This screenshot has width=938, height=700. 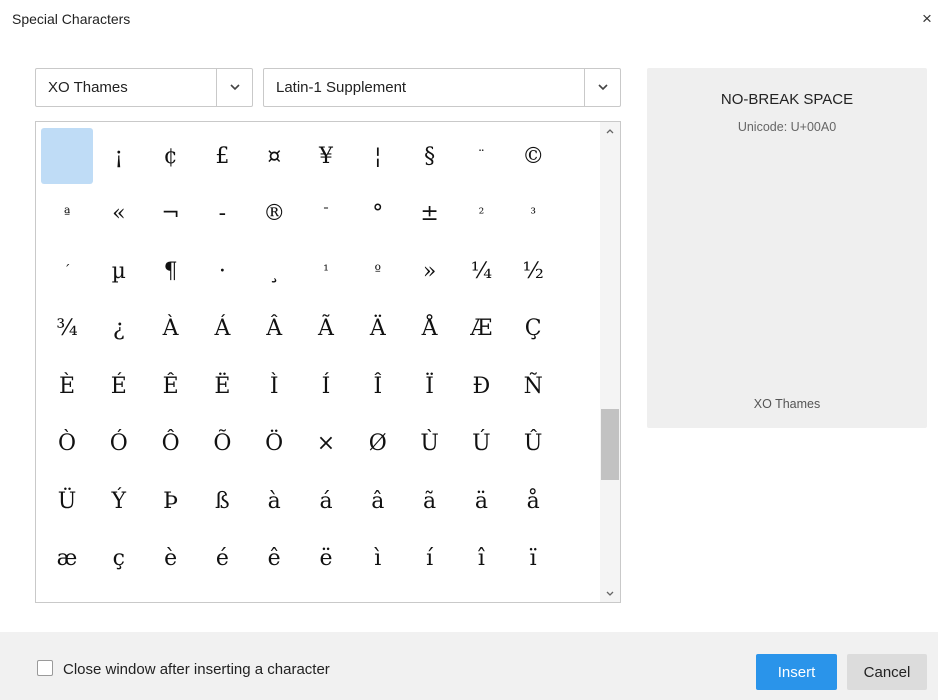 I want to click on character-cell: â, so click(x=378, y=501).